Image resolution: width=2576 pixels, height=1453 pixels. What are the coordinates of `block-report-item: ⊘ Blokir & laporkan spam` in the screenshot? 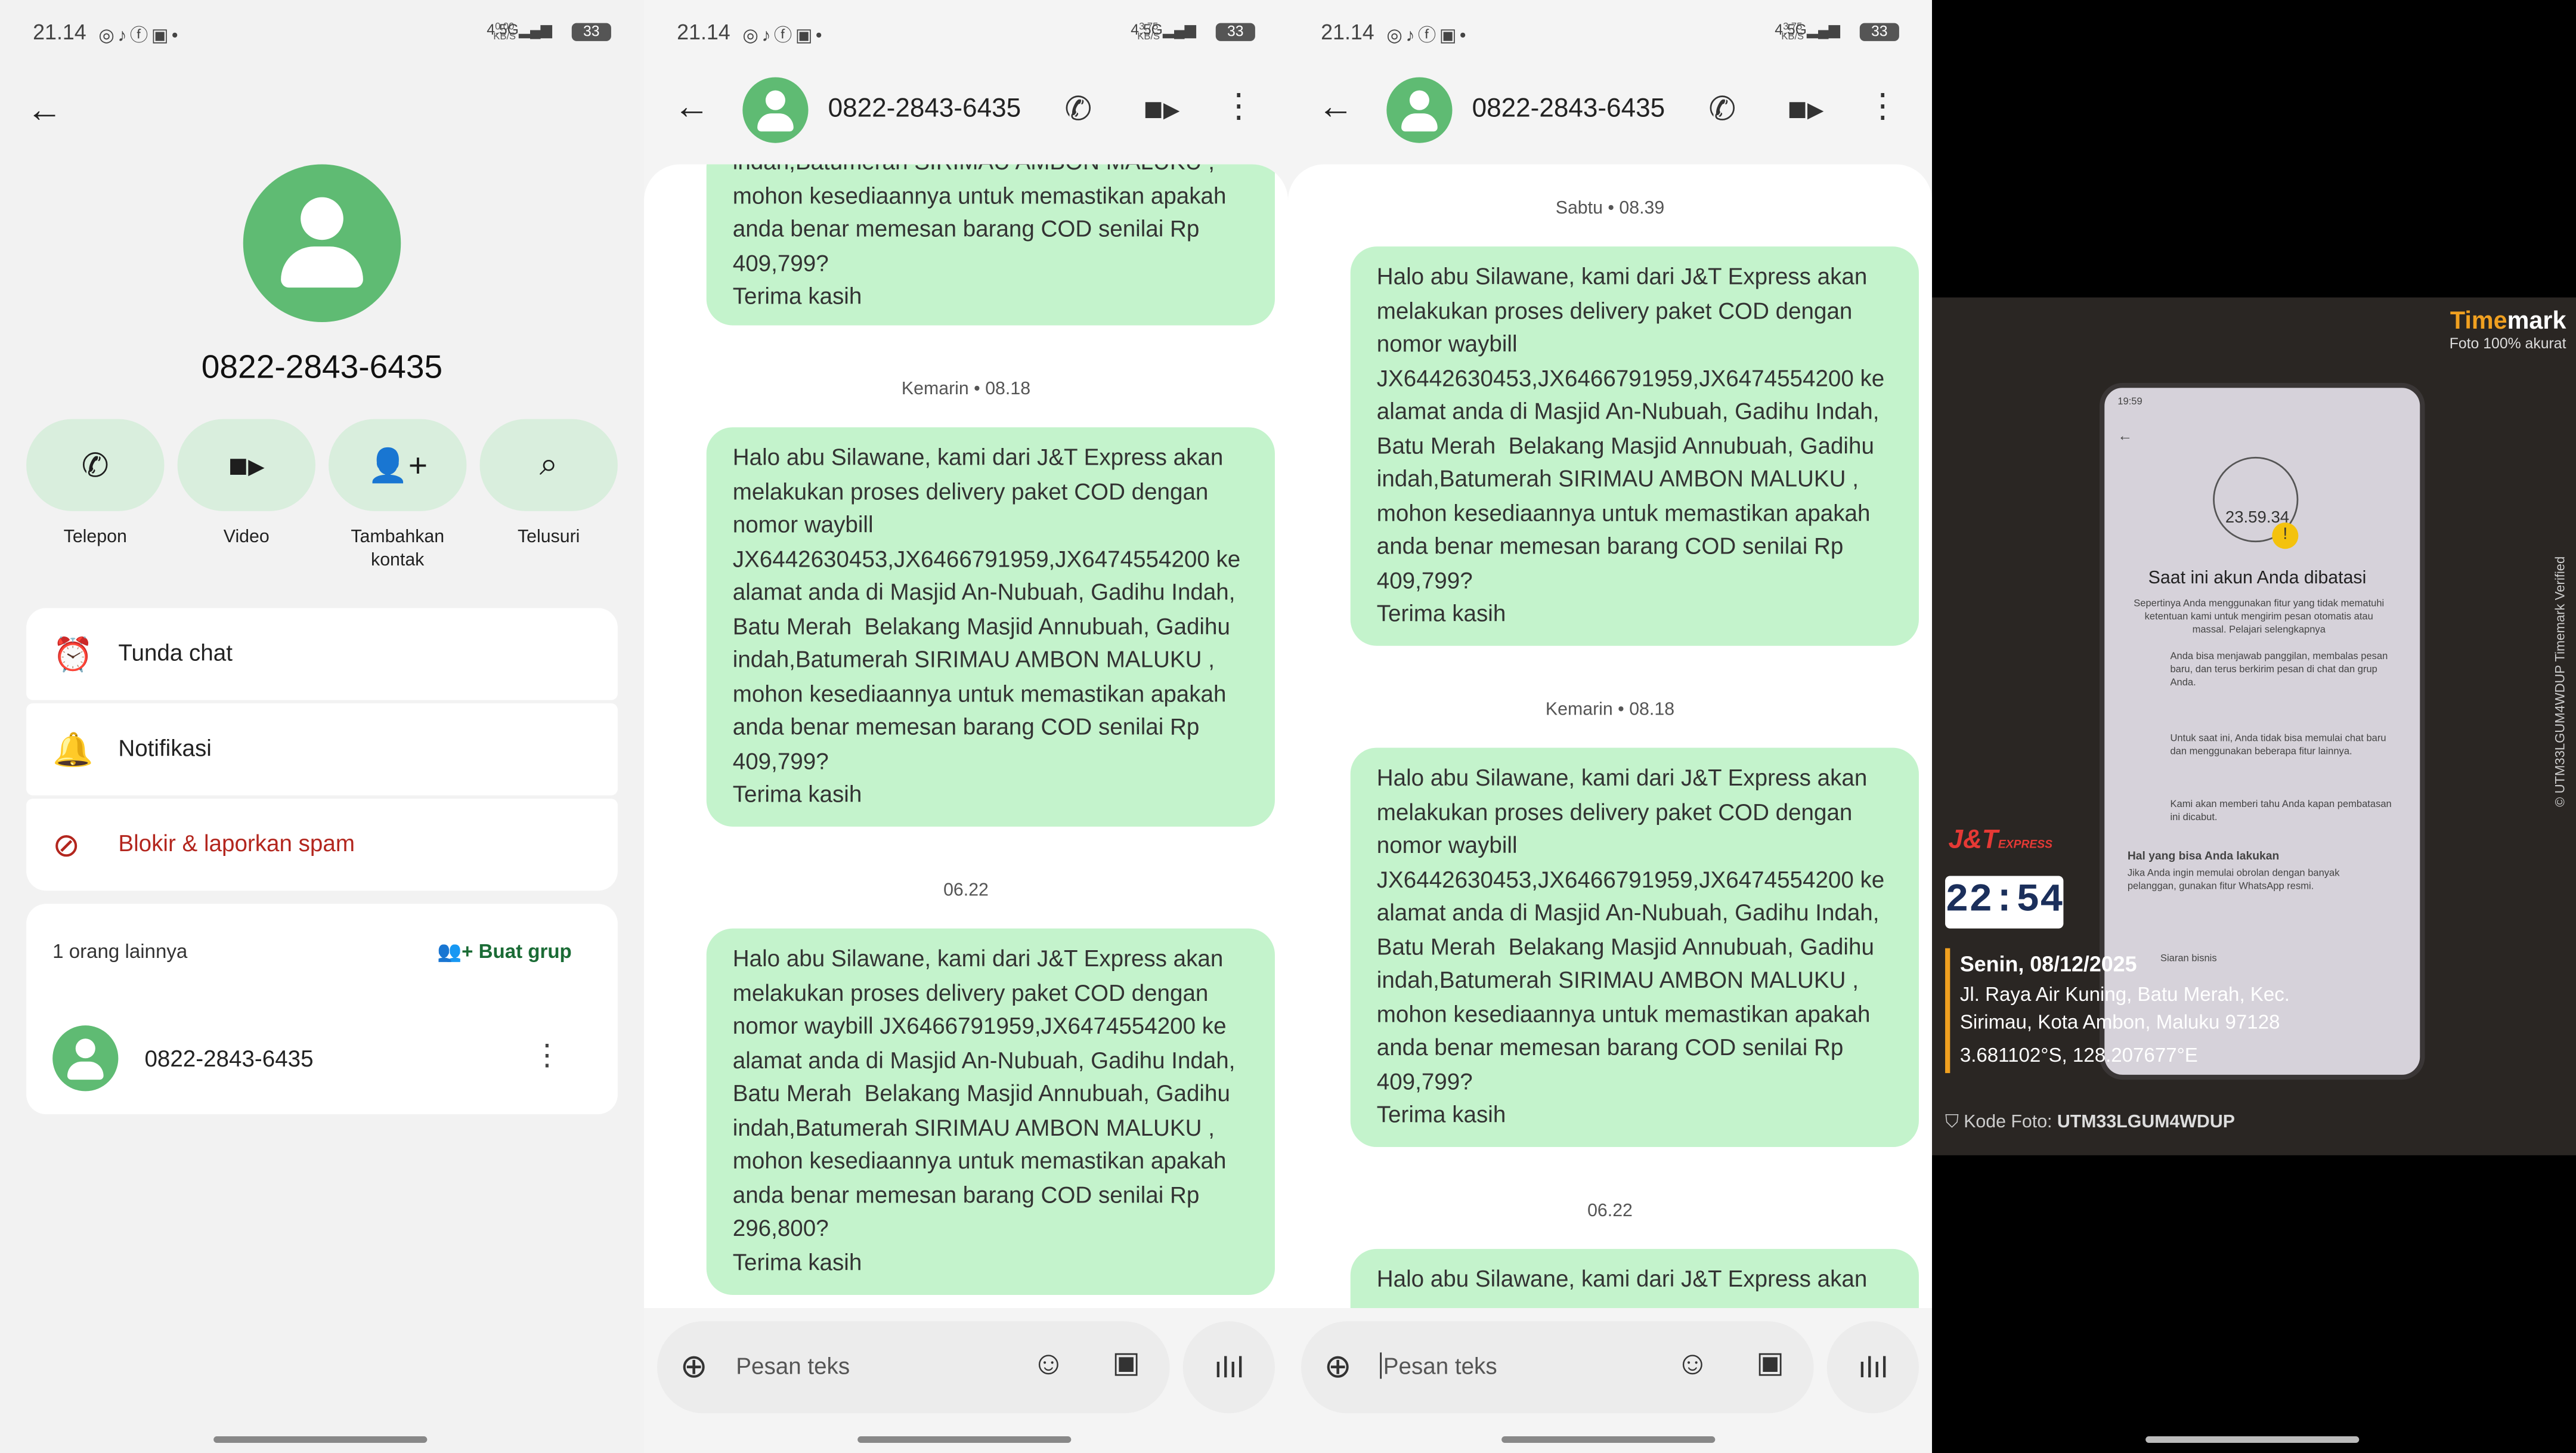 It's located at (322, 845).